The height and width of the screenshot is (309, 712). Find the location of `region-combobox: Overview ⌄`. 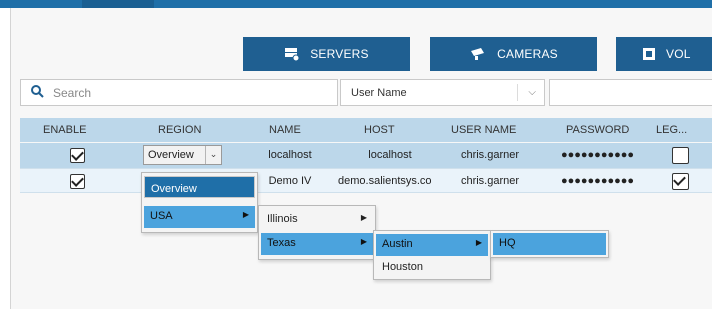

region-combobox: Overview ⌄ is located at coordinates (182, 155).